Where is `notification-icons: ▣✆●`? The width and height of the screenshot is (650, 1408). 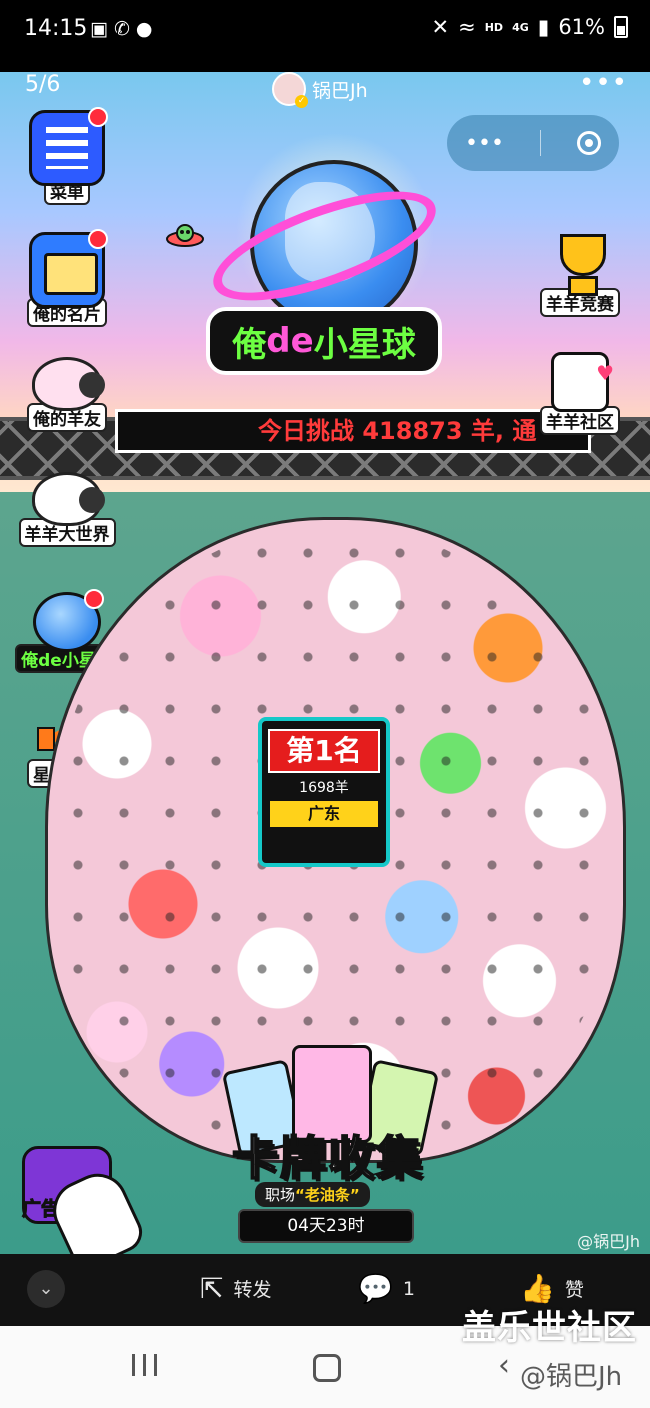 notification-icons: ▣✆● is located at coordinates (124, 29).